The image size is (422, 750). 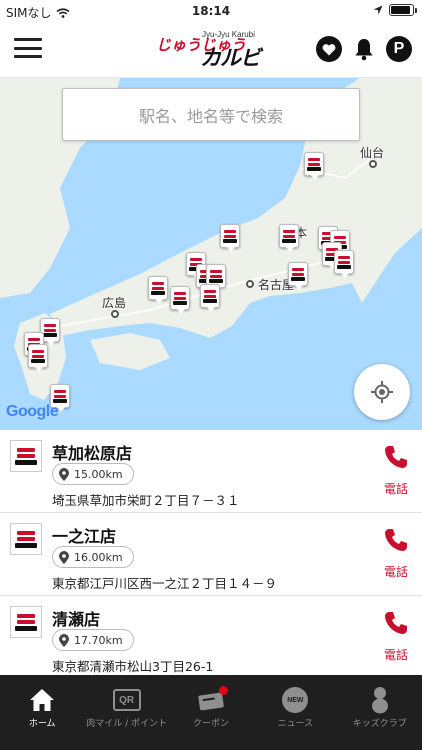 I want to click on tab-coupon: クーポン, so click(x=211, y=712).